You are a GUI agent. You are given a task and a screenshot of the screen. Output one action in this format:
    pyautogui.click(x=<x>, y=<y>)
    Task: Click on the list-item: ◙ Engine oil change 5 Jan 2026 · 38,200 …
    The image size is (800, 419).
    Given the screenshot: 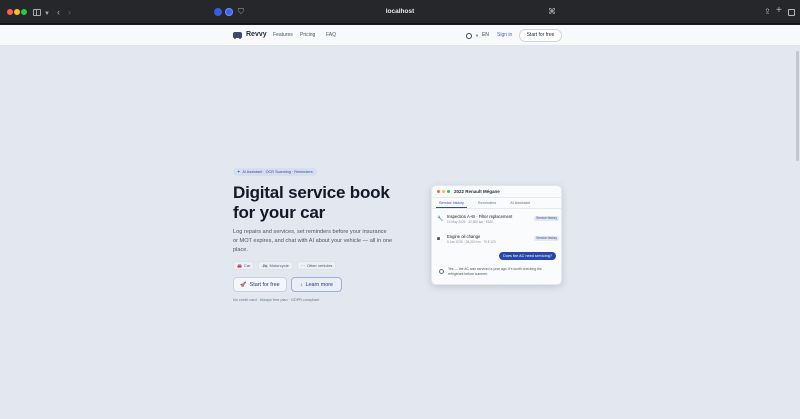 What is the action you would take?
    pyautogui.click(x=498, y=241)
    